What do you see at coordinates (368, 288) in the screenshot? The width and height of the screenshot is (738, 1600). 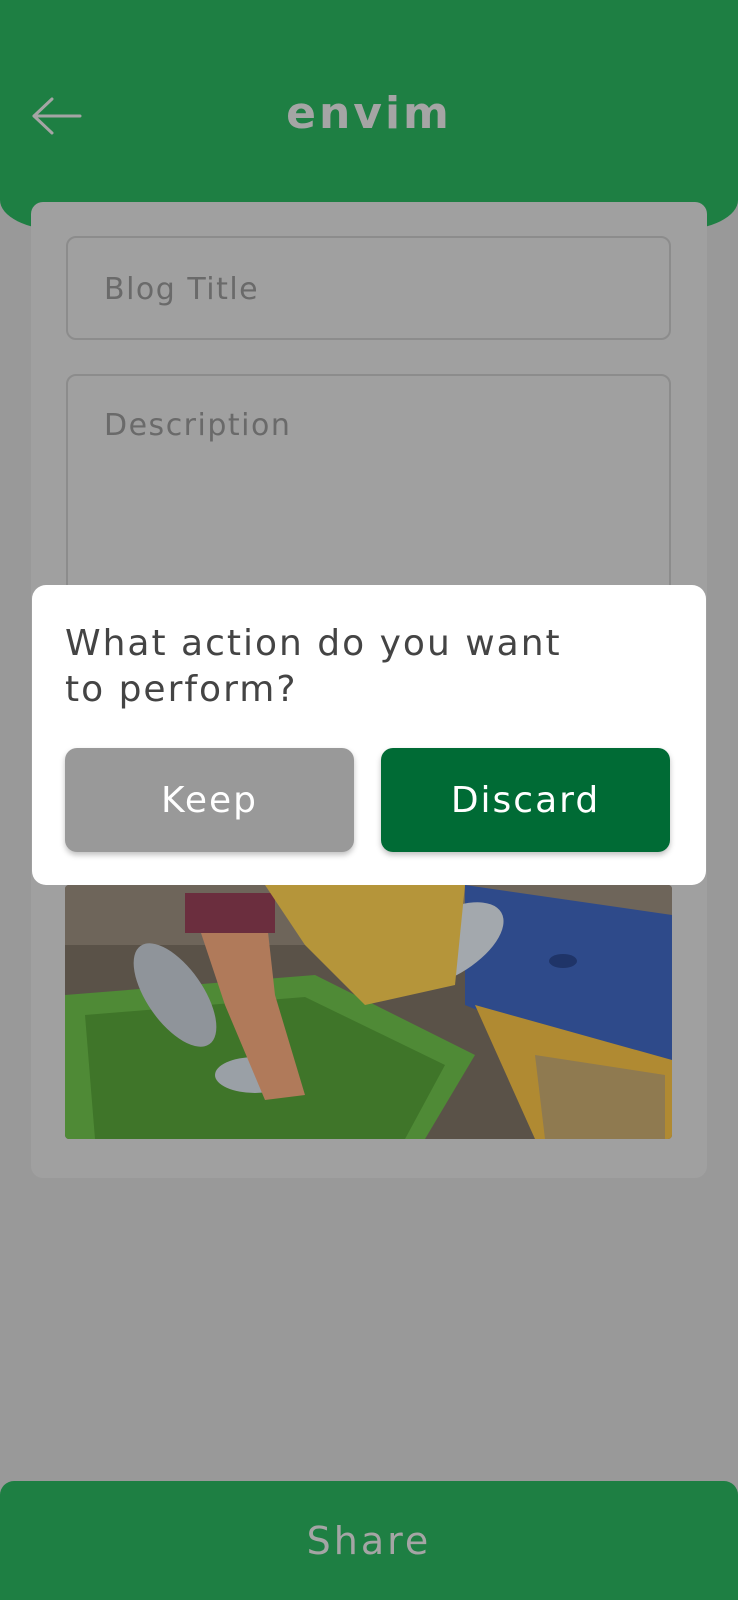 I see `blog-title-field: Blog Title` at bounding box center [368, 288].